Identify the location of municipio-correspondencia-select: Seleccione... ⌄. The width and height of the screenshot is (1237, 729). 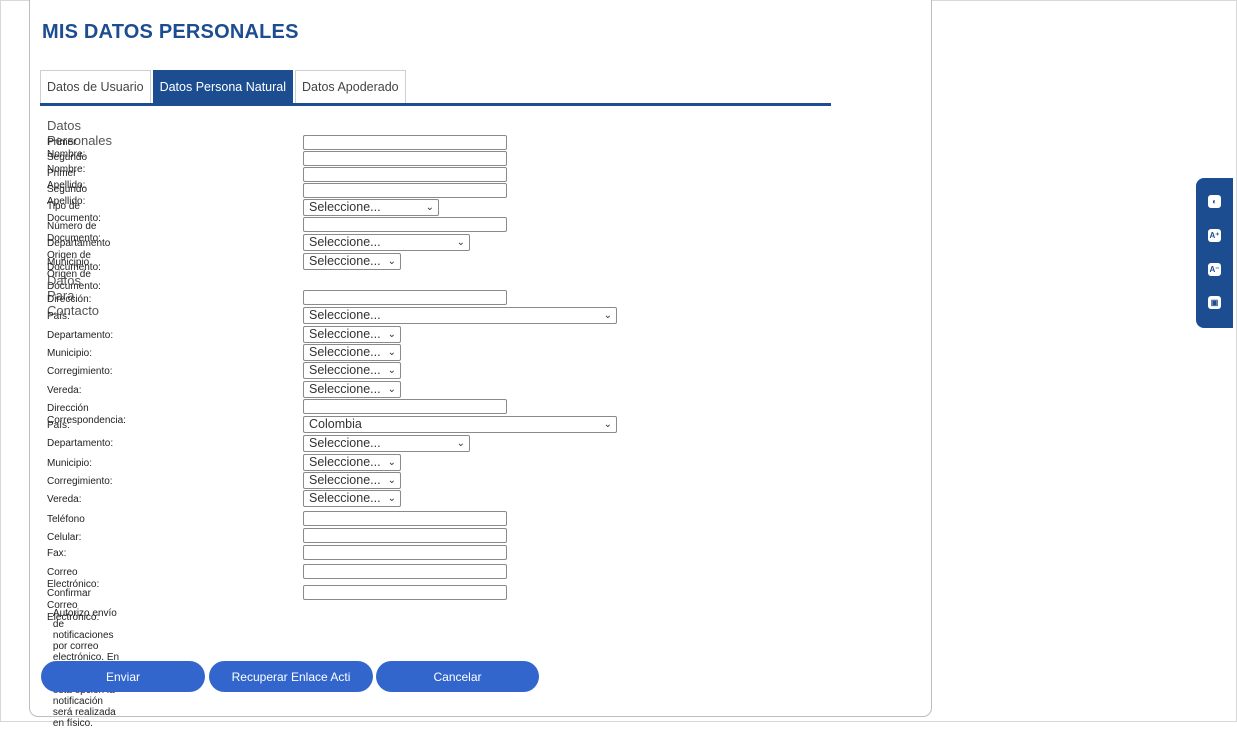
(352, 462).